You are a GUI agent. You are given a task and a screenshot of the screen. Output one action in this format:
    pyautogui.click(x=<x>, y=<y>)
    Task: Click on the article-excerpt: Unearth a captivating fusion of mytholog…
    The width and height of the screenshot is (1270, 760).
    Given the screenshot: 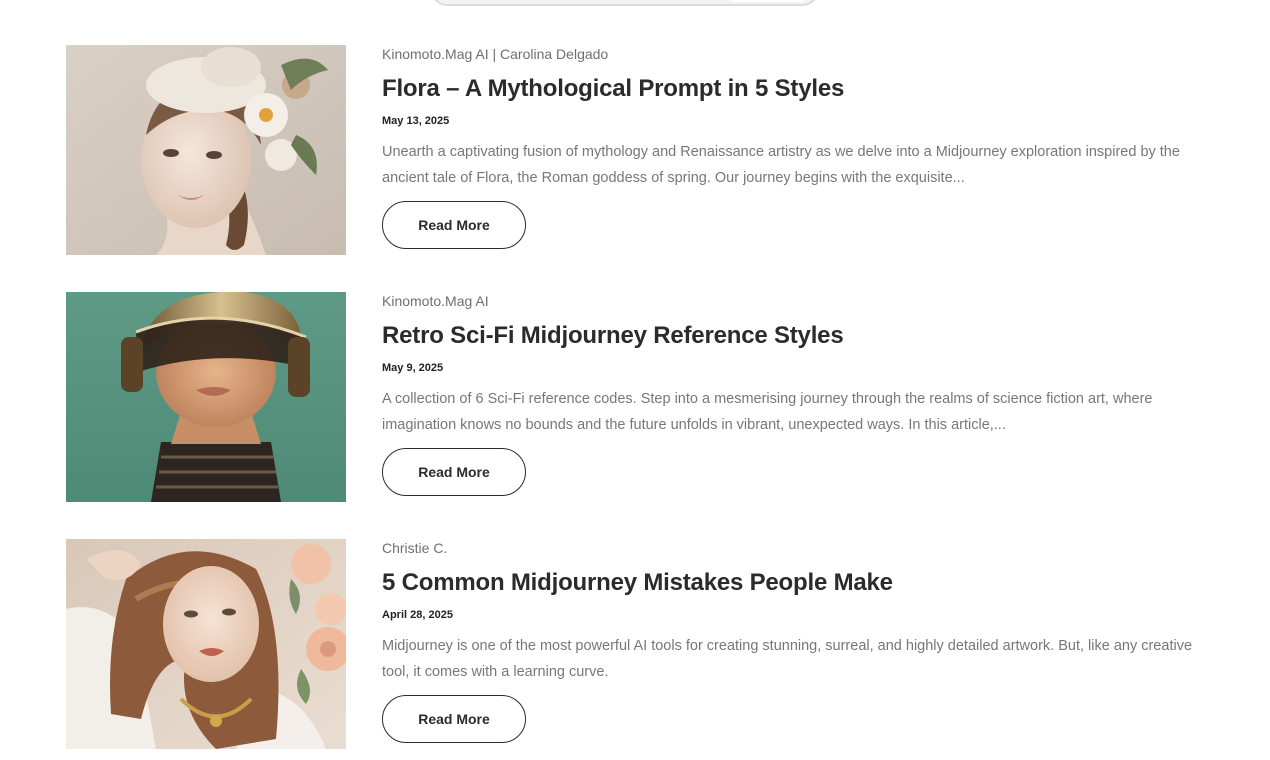 What is the action you would take?
    pyautogui.click(x=781, y=165)
    